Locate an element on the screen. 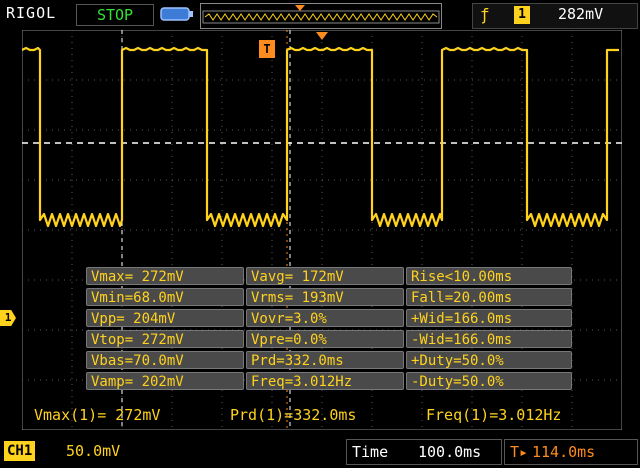  summary-prd: Prd(1)=332.0ms is located at coordinates (293, 415).